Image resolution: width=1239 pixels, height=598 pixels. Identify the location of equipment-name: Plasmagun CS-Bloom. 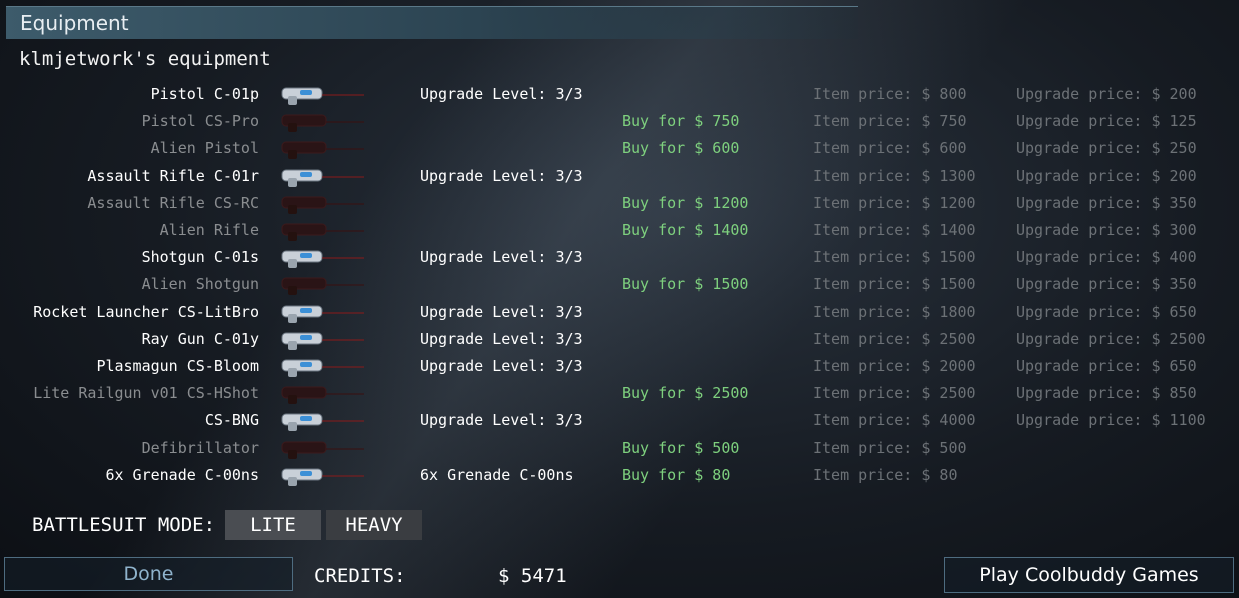
(177, 366).